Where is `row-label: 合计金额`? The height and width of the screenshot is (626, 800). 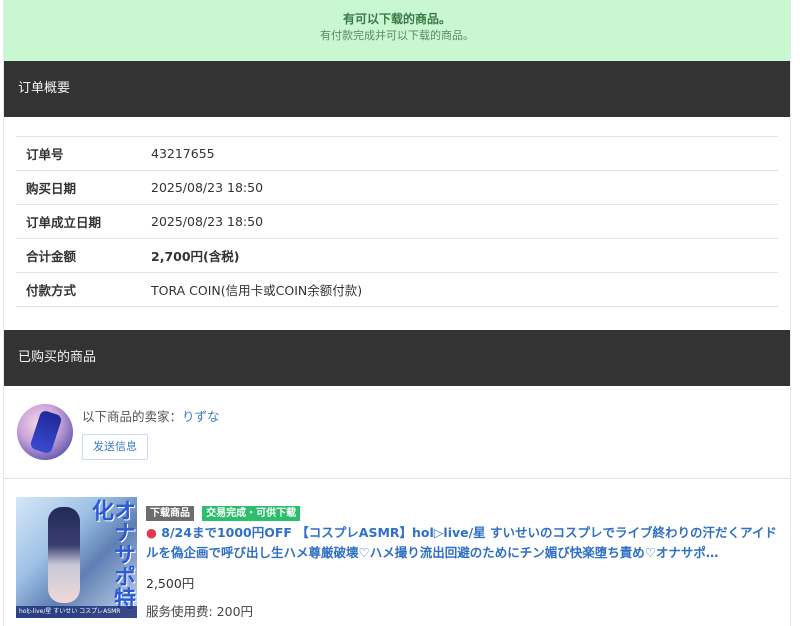 row-label: 合计金额 is located at coordinates (51, 256).